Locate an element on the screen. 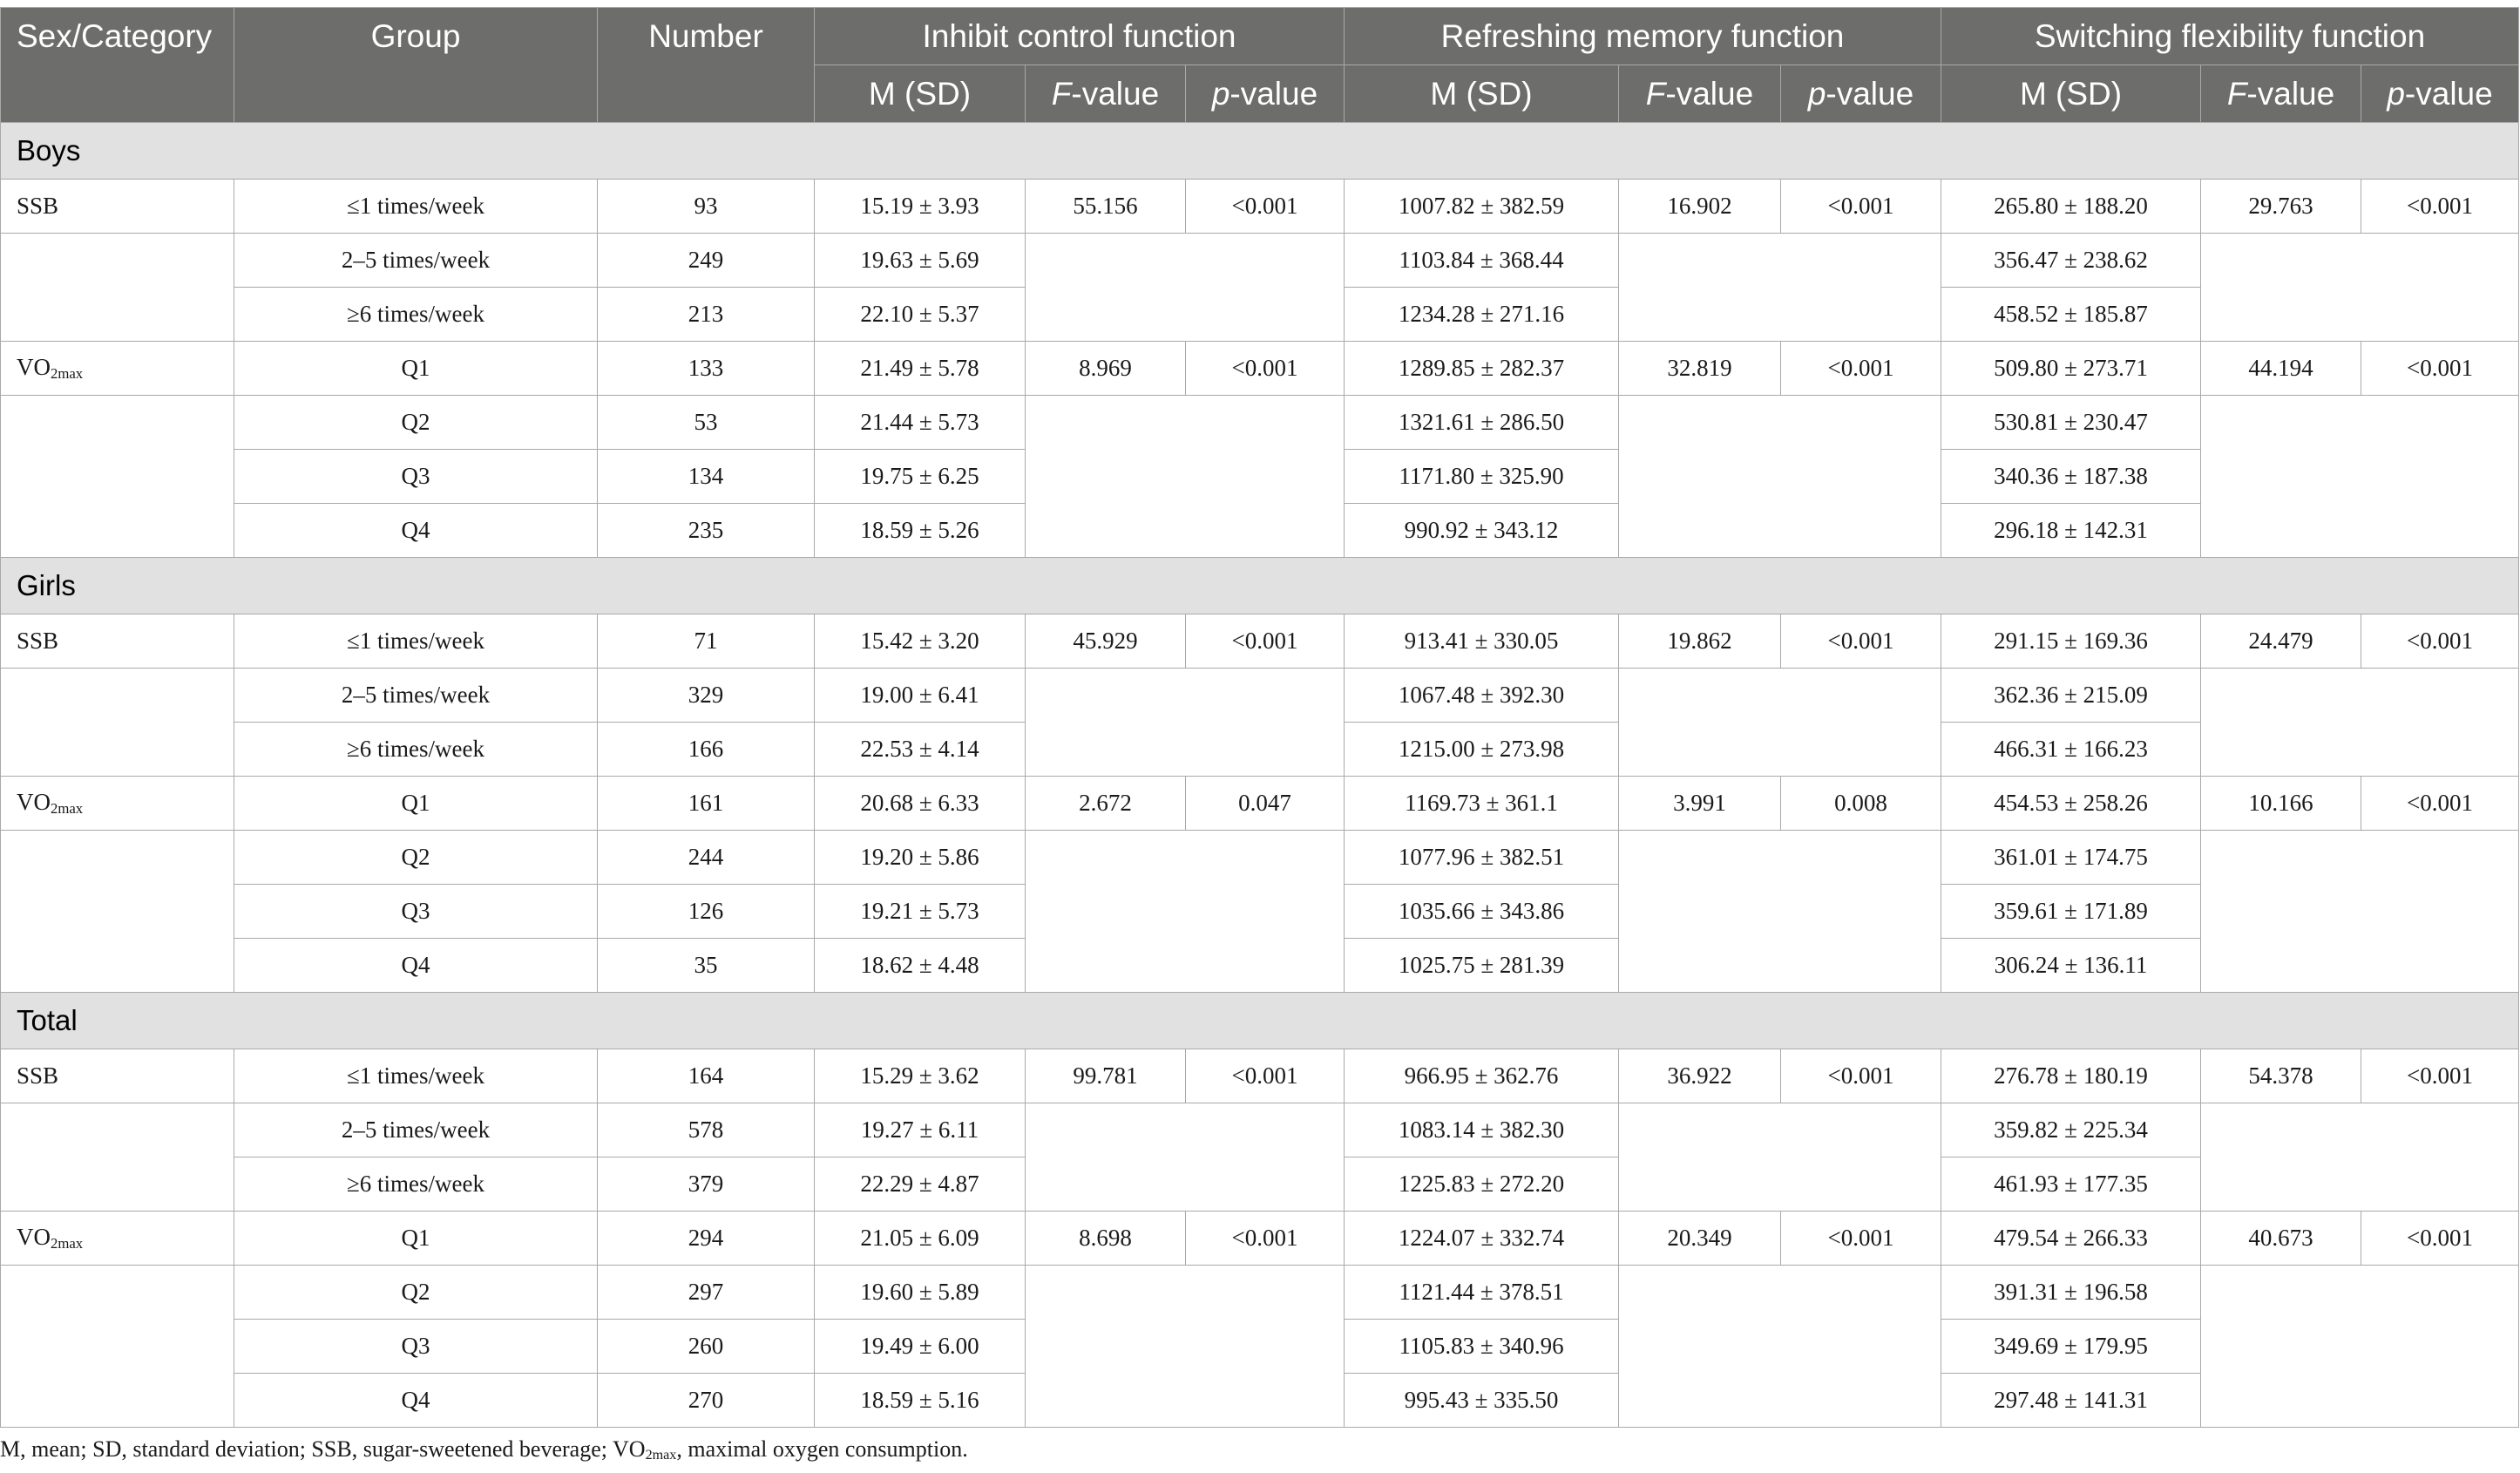 Image resolution: width=2520 pixels, height=1473 pixels. header-group: Group is located at coordinates (416, 65).